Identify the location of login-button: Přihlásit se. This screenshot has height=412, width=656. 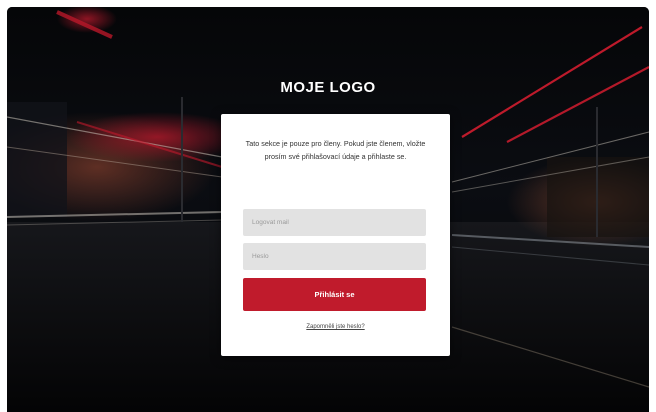
(334, 294).